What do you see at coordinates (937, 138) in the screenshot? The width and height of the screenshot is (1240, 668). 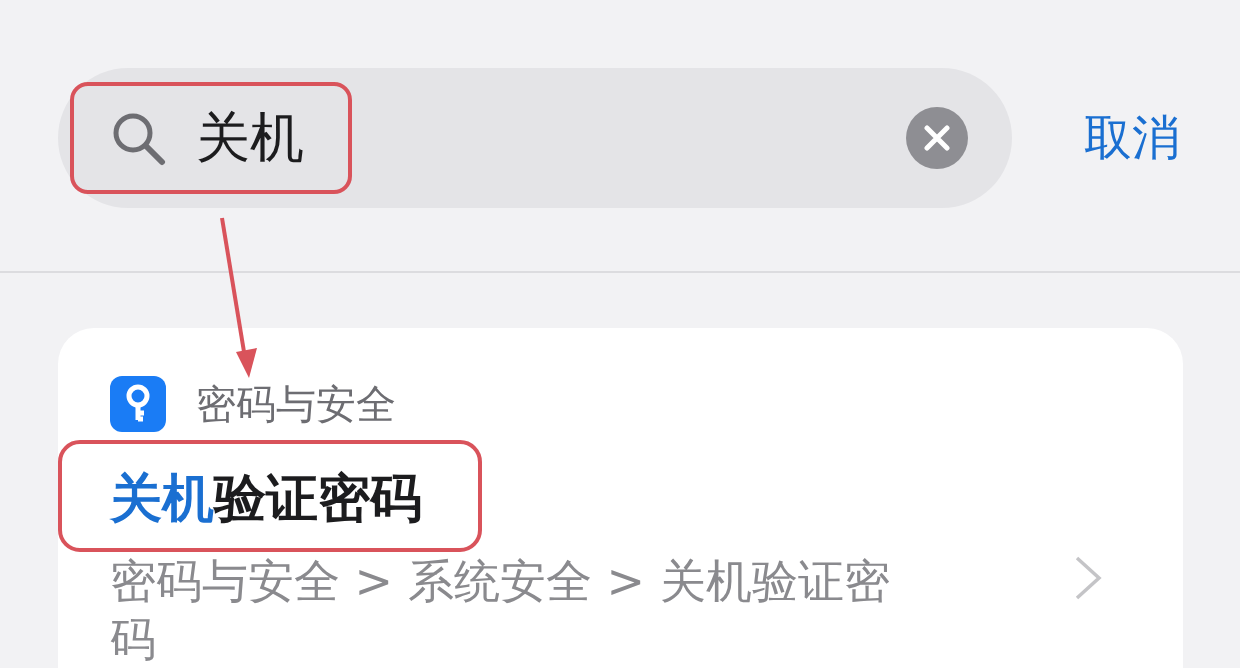 I see `close-icon` at bounding box center [937, 138].